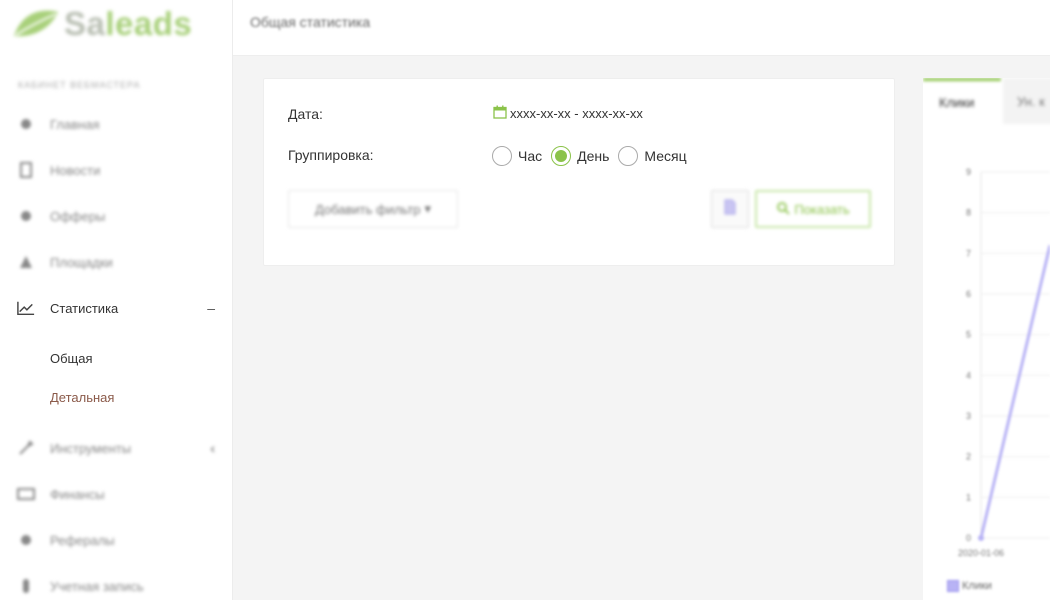  Describe the element at coordinates (71, 358) in the screenshot. I see `sidebar-subitem-general: Общая` at that location.